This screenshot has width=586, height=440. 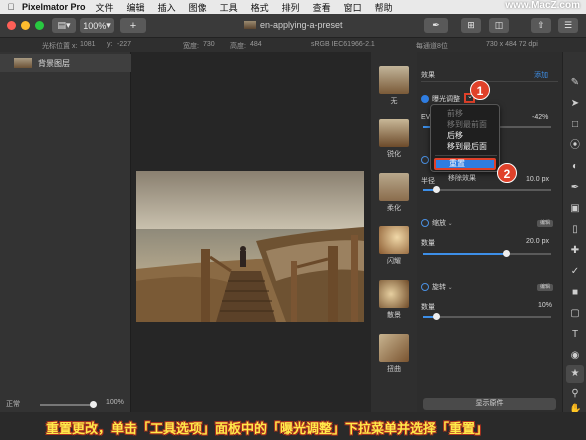 I want to click on menu-format: 格式, so click(x=260, y=7).